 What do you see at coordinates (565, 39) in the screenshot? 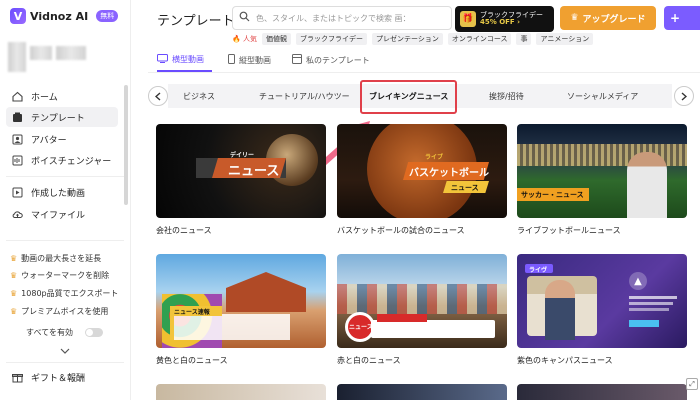
I see `tag-chip: アニメーション` at bounding box center [565, 39].